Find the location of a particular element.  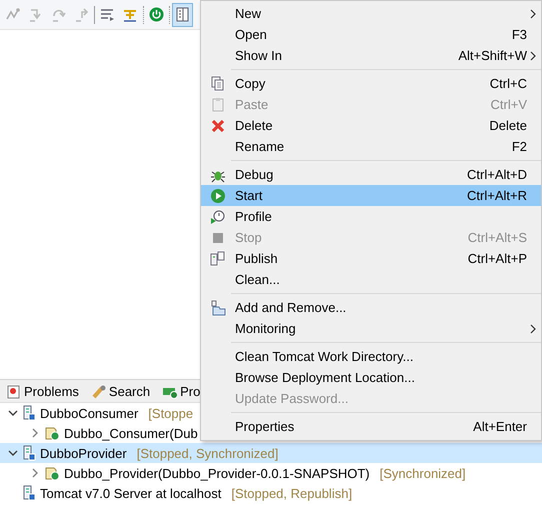

node-name: Dubbo_Consumer(Dub is located at coordinates (131, 433).